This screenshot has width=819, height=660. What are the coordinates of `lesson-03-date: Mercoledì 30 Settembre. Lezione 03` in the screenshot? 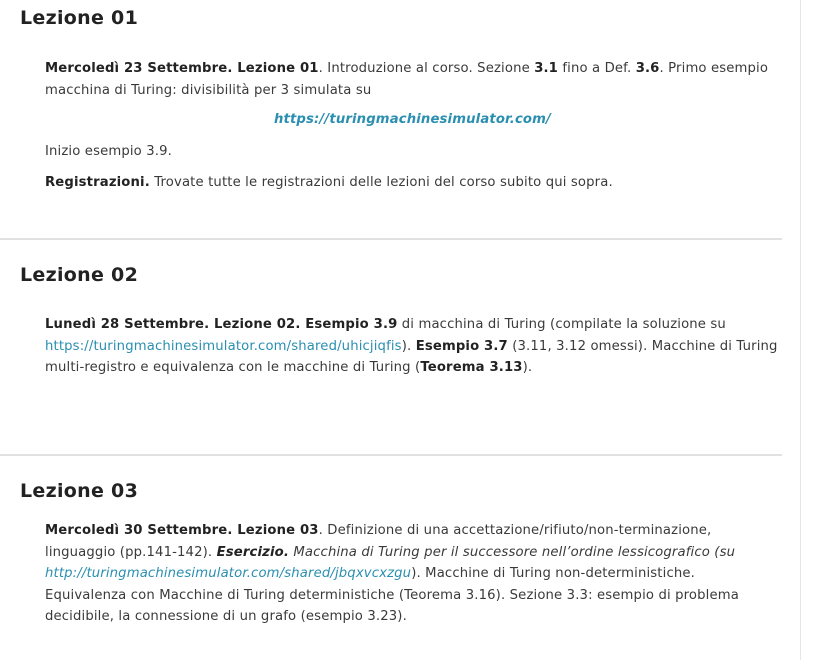 It's located at (182, 530).